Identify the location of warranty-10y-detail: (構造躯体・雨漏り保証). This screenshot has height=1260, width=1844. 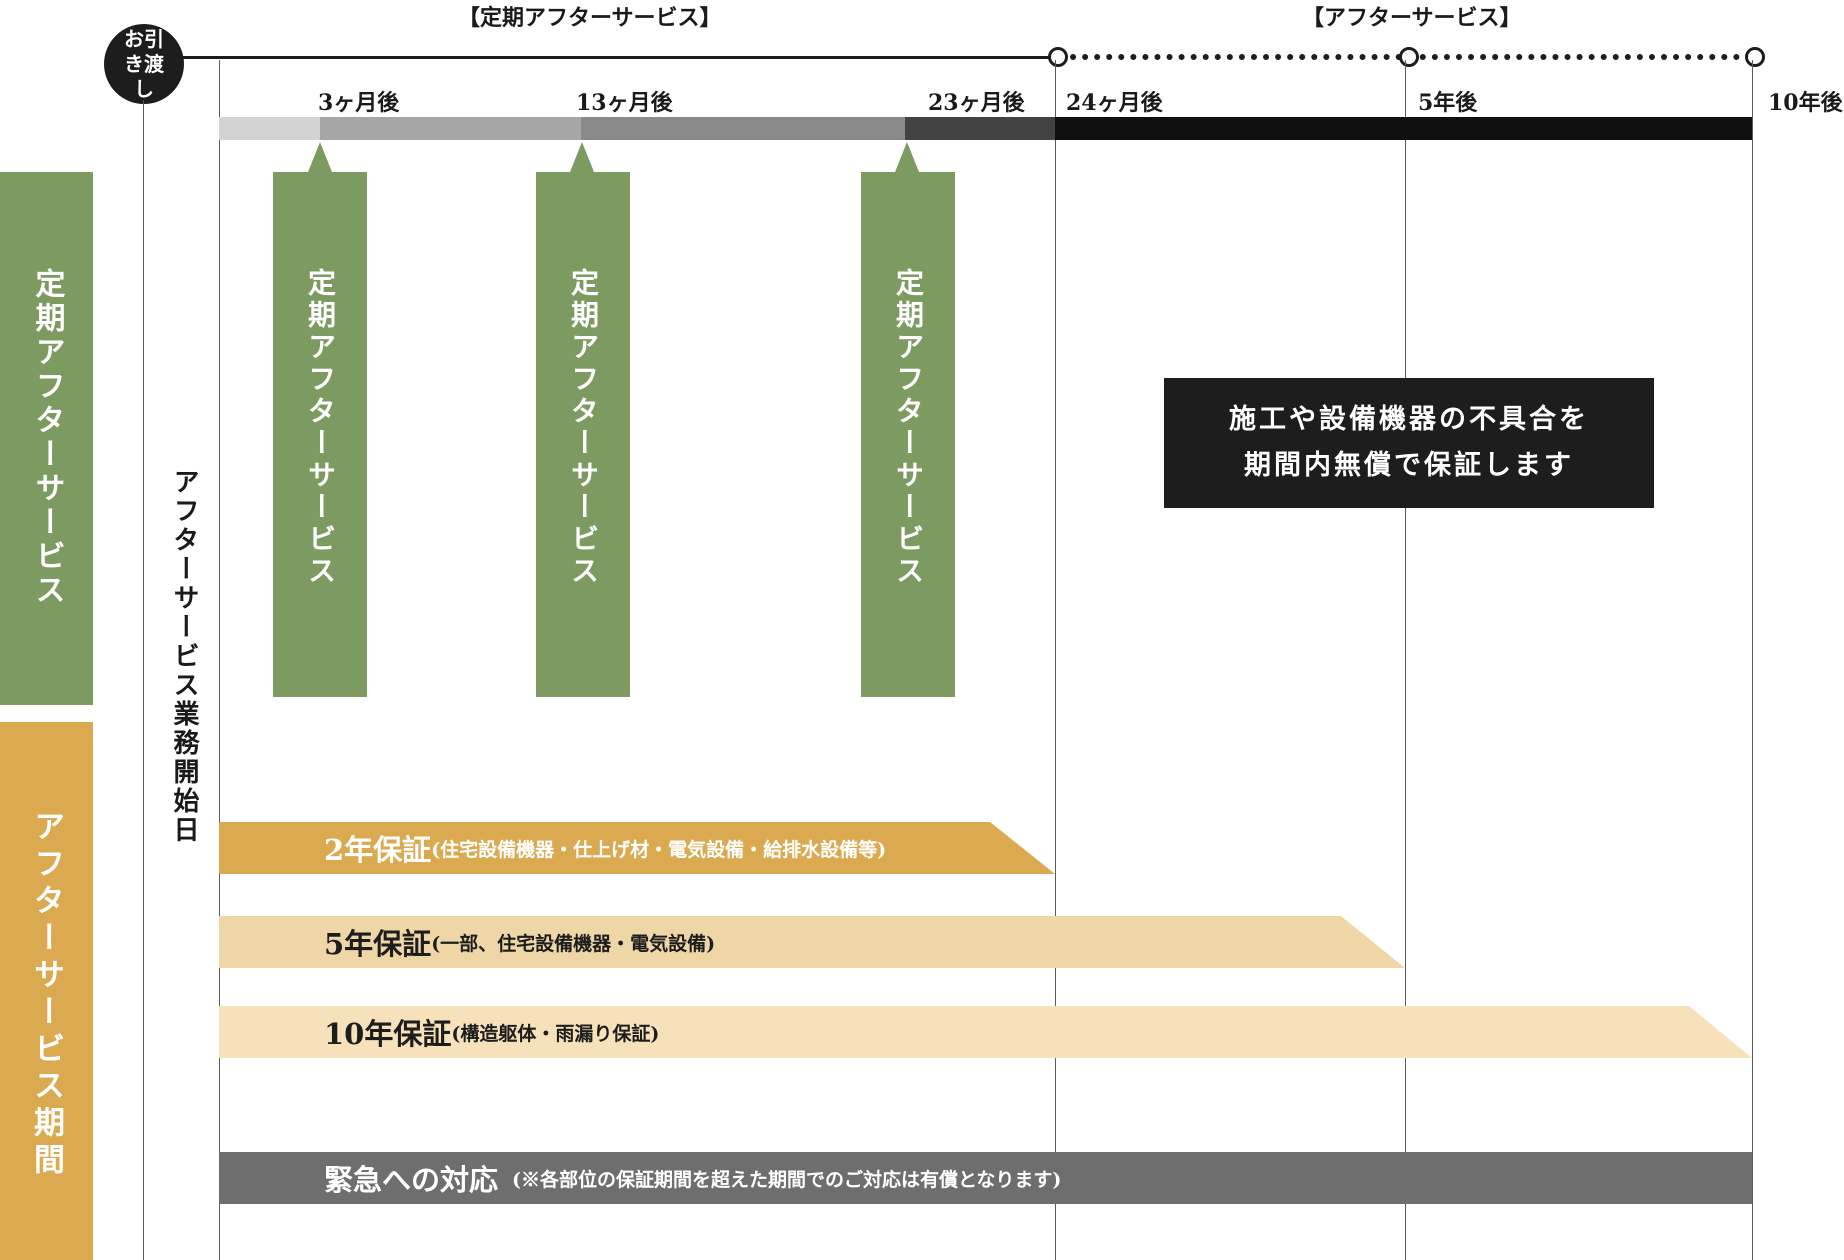
(555, 1033).